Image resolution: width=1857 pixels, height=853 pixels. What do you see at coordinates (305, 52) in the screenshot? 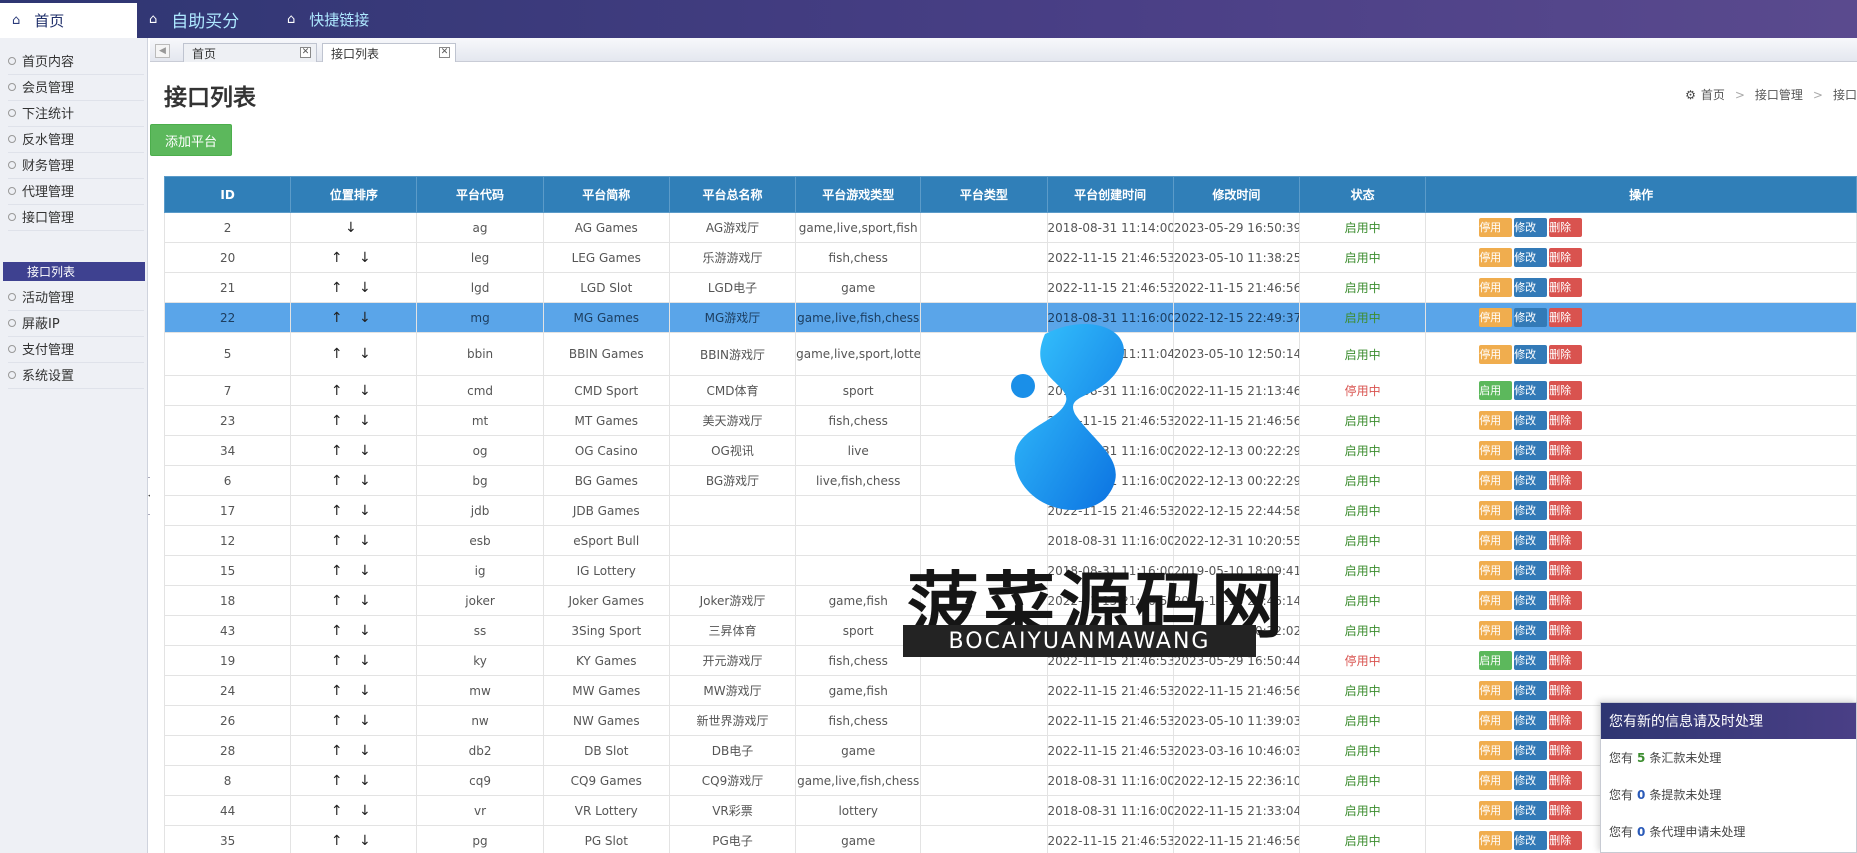
I see `close-icon: ✕` at bounding box center [305, 52].